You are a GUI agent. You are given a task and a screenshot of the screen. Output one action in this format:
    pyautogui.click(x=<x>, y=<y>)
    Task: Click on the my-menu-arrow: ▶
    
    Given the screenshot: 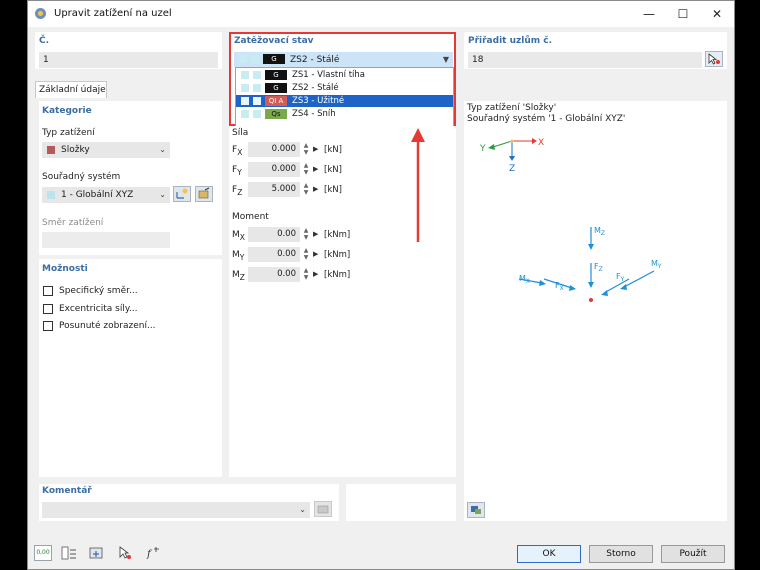 What is the action you would take?
    pyautogui.click(x=315, y=254)
    